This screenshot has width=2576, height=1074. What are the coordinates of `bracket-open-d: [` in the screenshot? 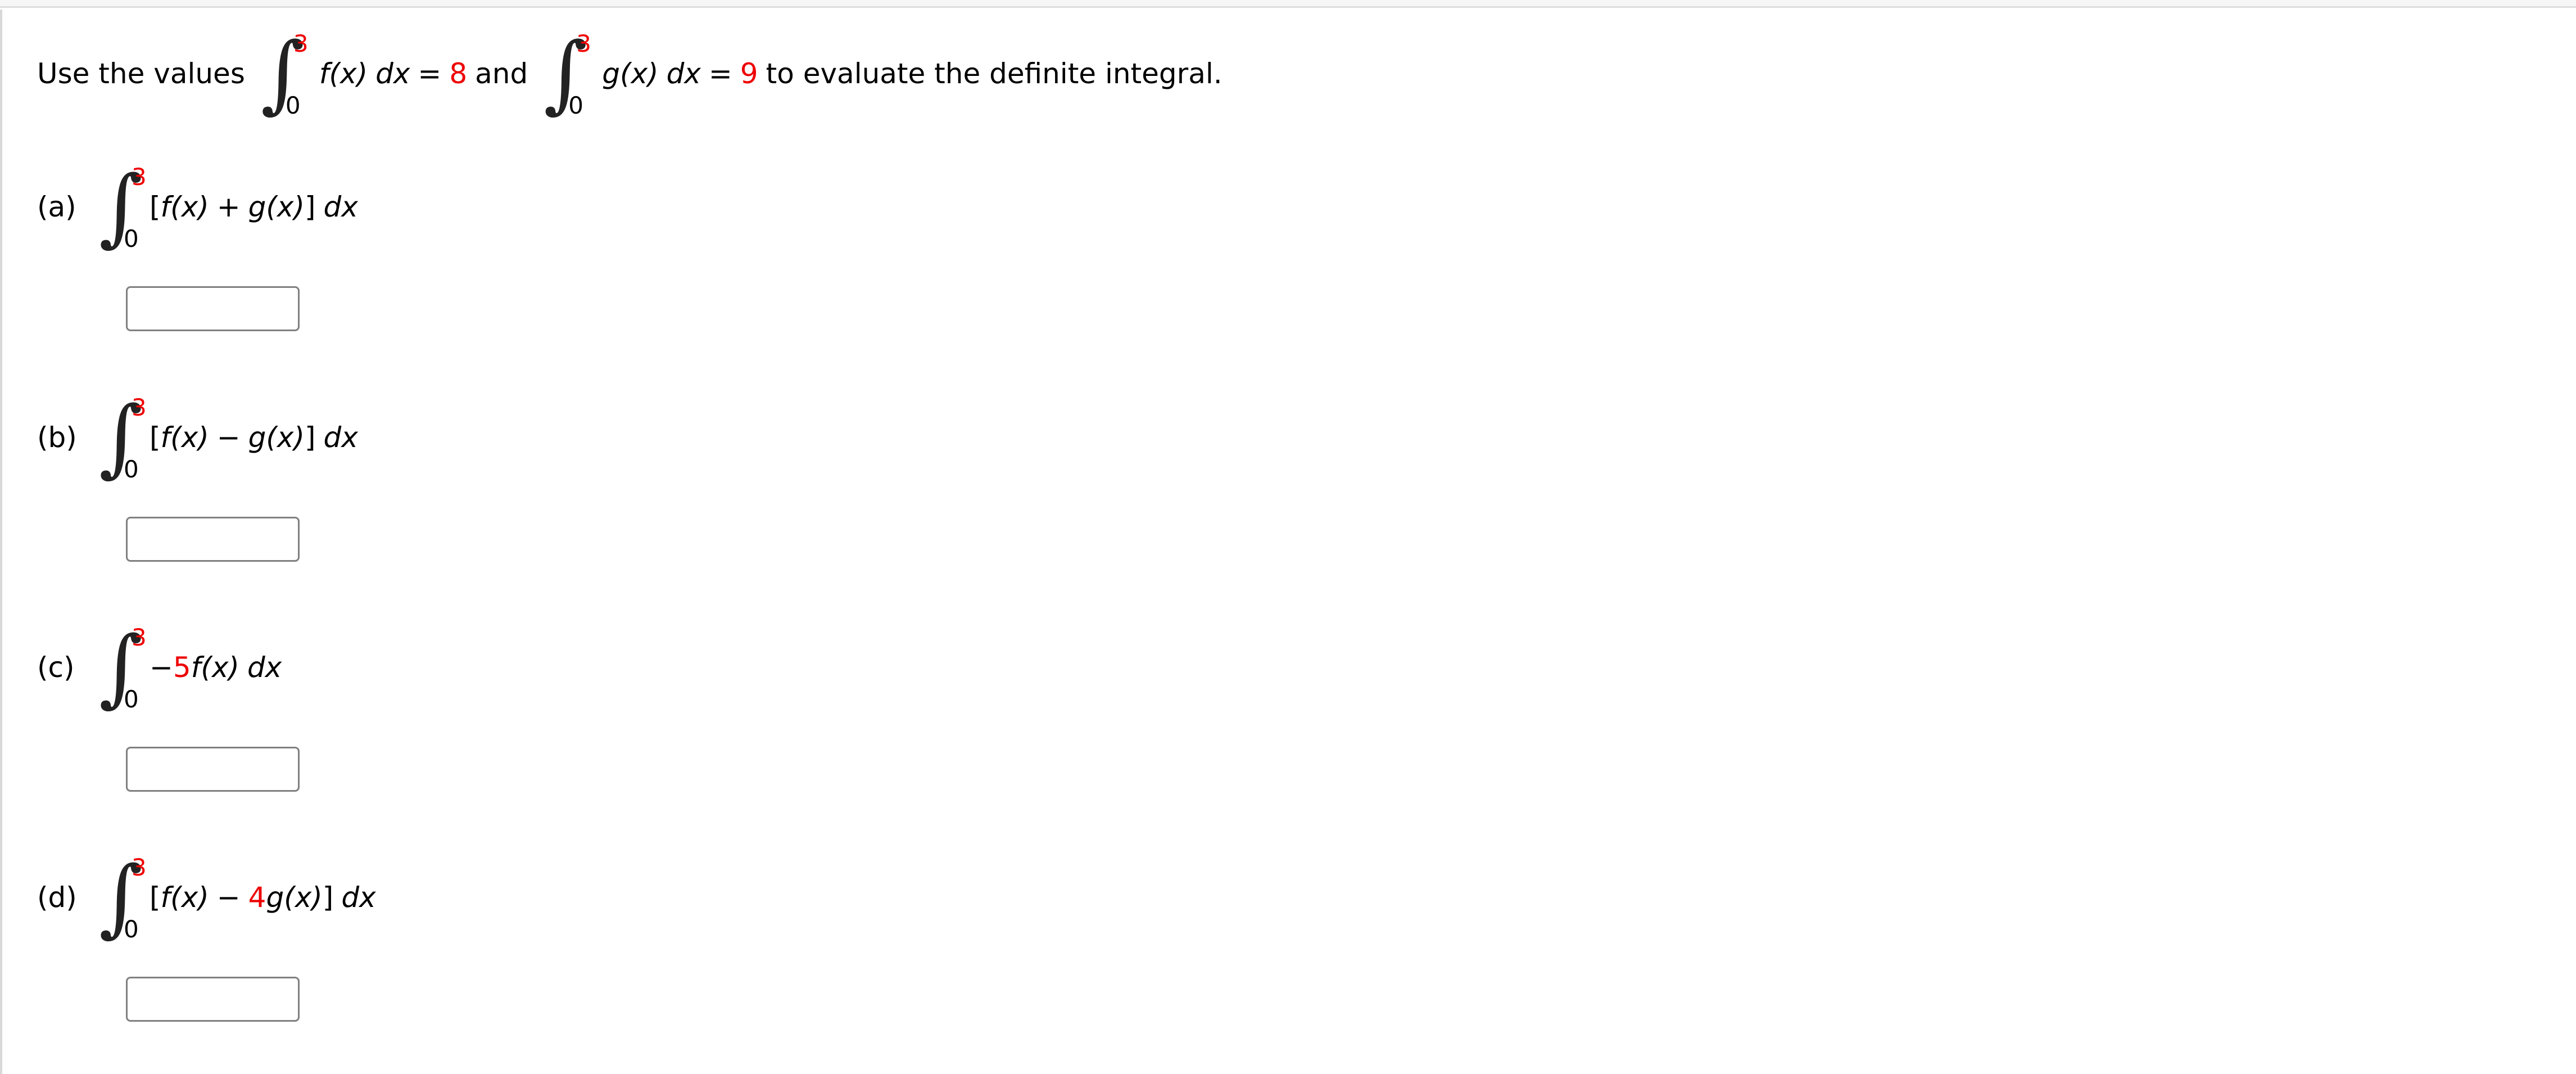 It's located at (155, 897).